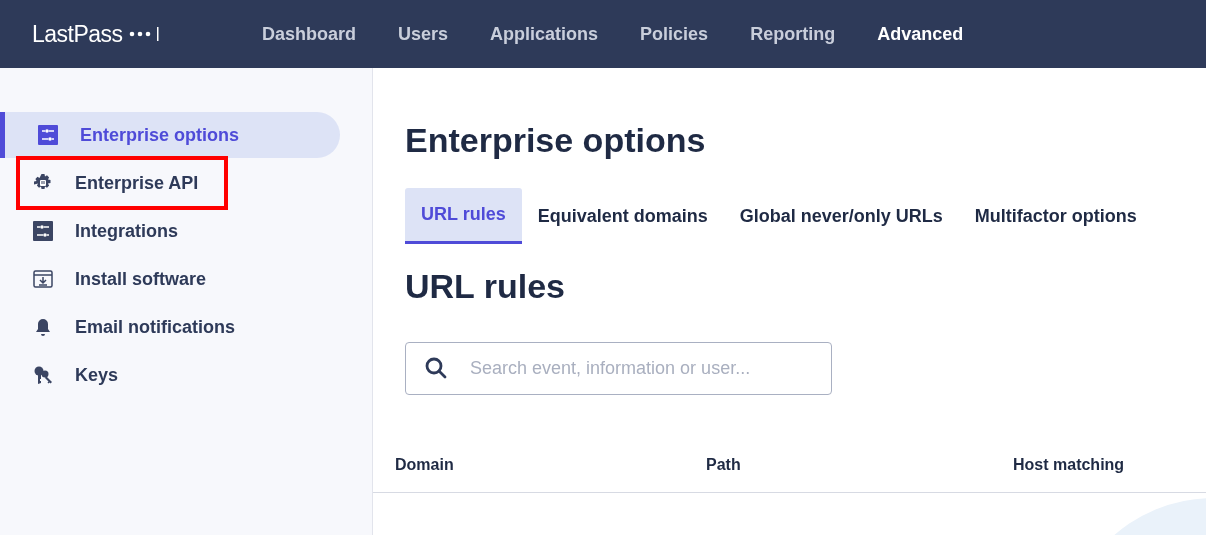 Image resolution: width=1206 pixels, height=535 pixels. I want to click on nav-link: Policies, so click(674, 34).